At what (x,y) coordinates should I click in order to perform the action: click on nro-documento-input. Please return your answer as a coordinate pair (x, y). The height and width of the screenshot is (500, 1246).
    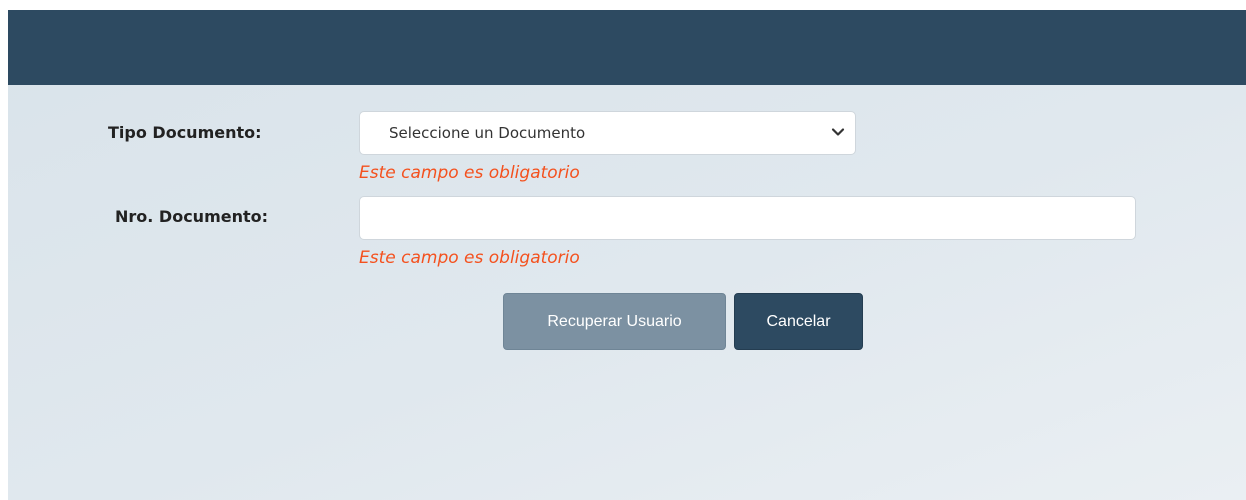
    Looking at the image, I should click on (747, 218).